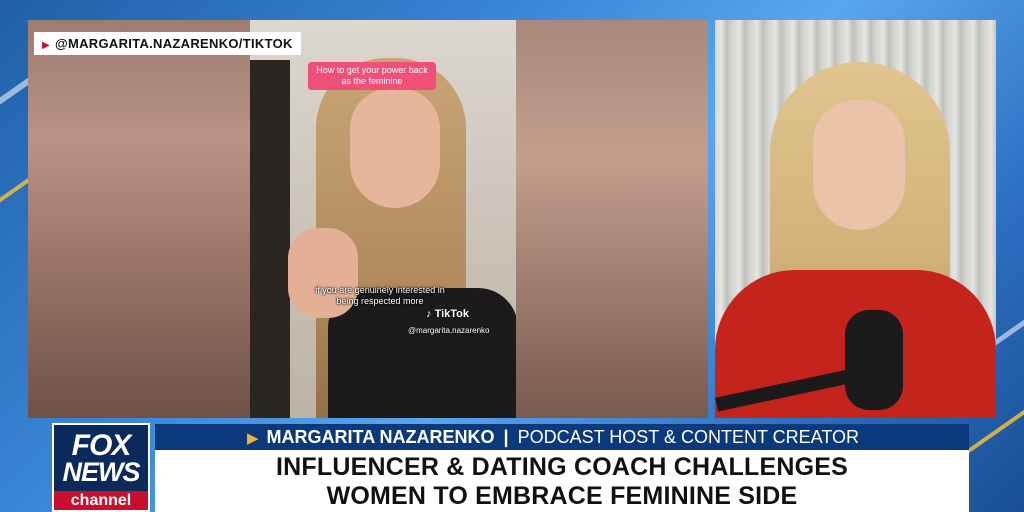 The height and width of the screenshot is (512, 1024). Describe the element at coordinates (561, 467) in the screenshot. I see `headline-line-1: INFLUENCER & DATING COACH CHALLENGES` at that location.